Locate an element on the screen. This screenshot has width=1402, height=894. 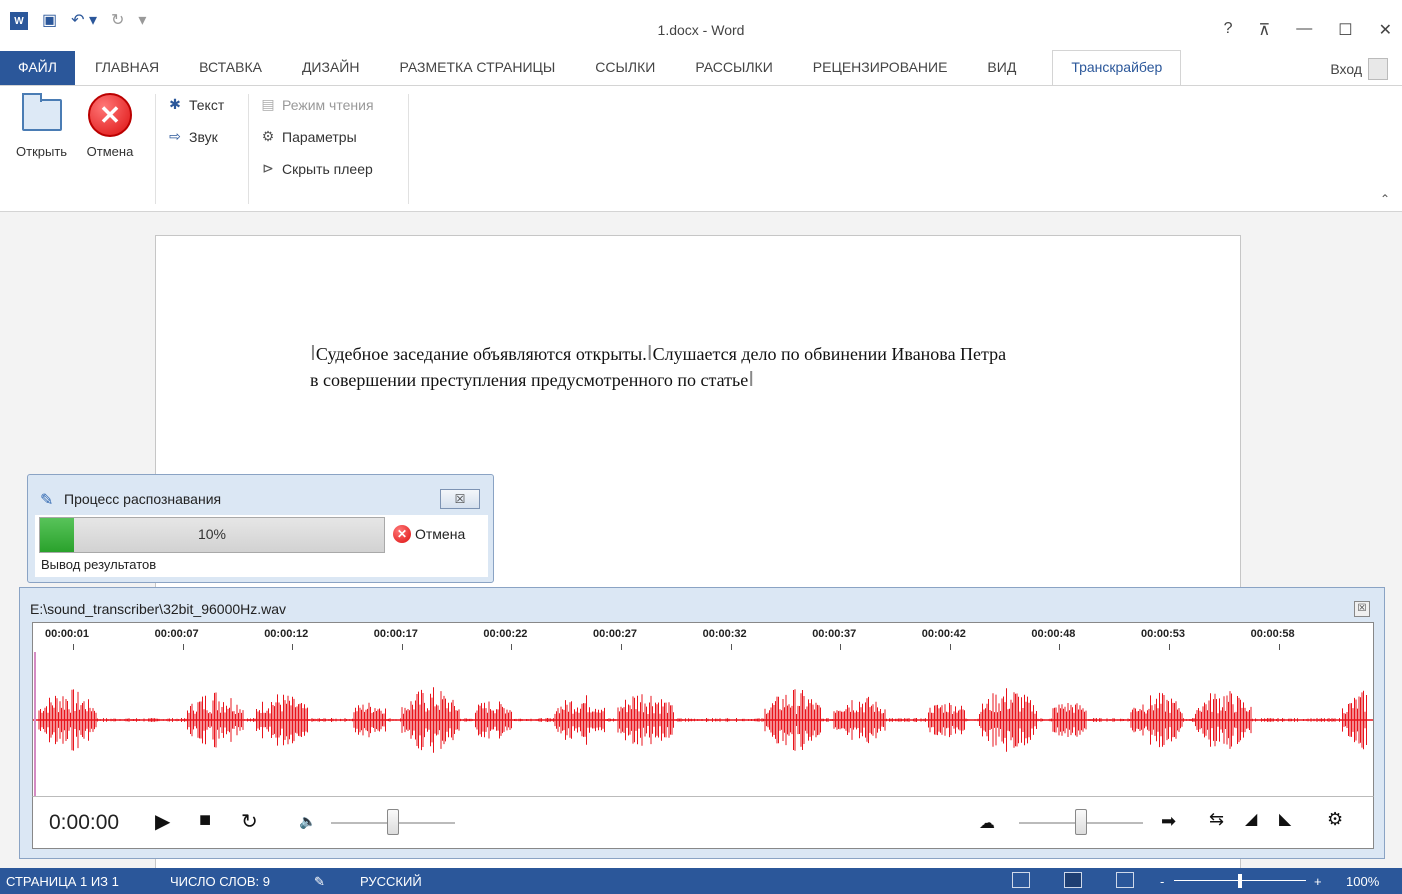
tab-transcriber: Транскрайбер is located at coordinates (1117, 67).